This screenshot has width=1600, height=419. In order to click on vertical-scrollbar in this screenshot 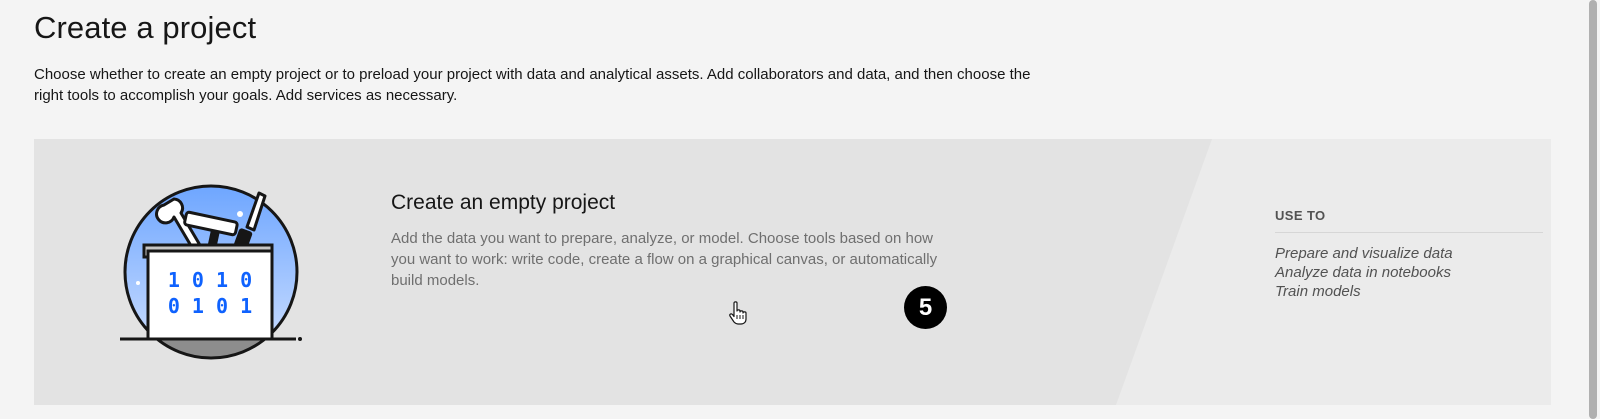, I will do `click(1593, 209)`.